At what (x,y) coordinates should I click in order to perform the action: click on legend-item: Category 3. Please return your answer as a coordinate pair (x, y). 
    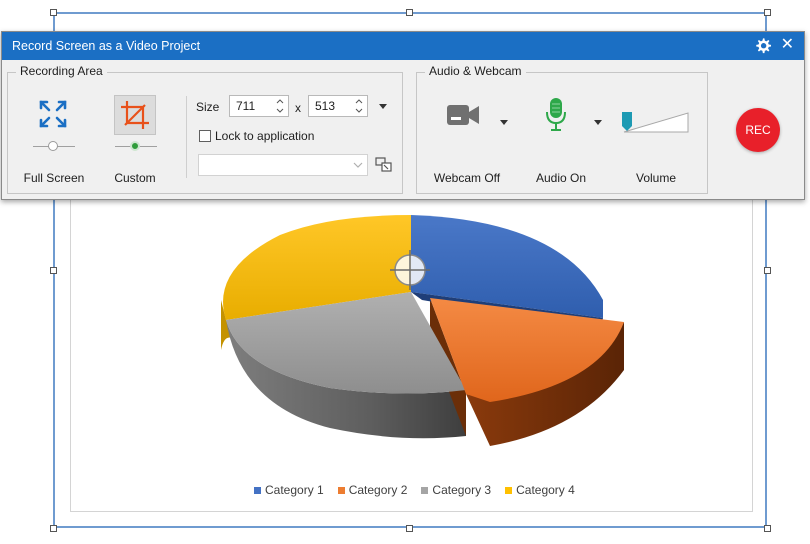
    Looking at the image, I should click on (456, 490).